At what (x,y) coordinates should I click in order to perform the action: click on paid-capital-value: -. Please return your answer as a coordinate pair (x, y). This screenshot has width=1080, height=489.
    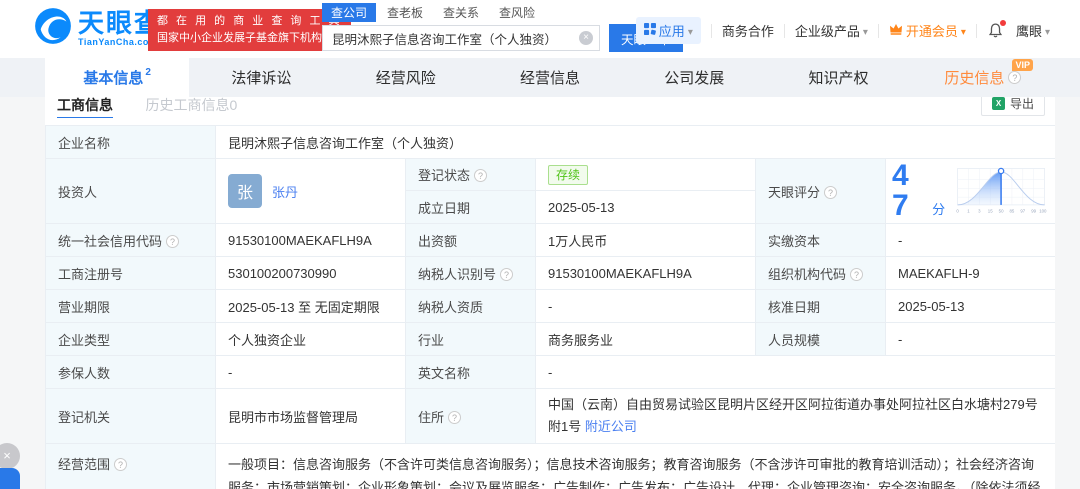
    Looking at the image, I should click on (969, 240).